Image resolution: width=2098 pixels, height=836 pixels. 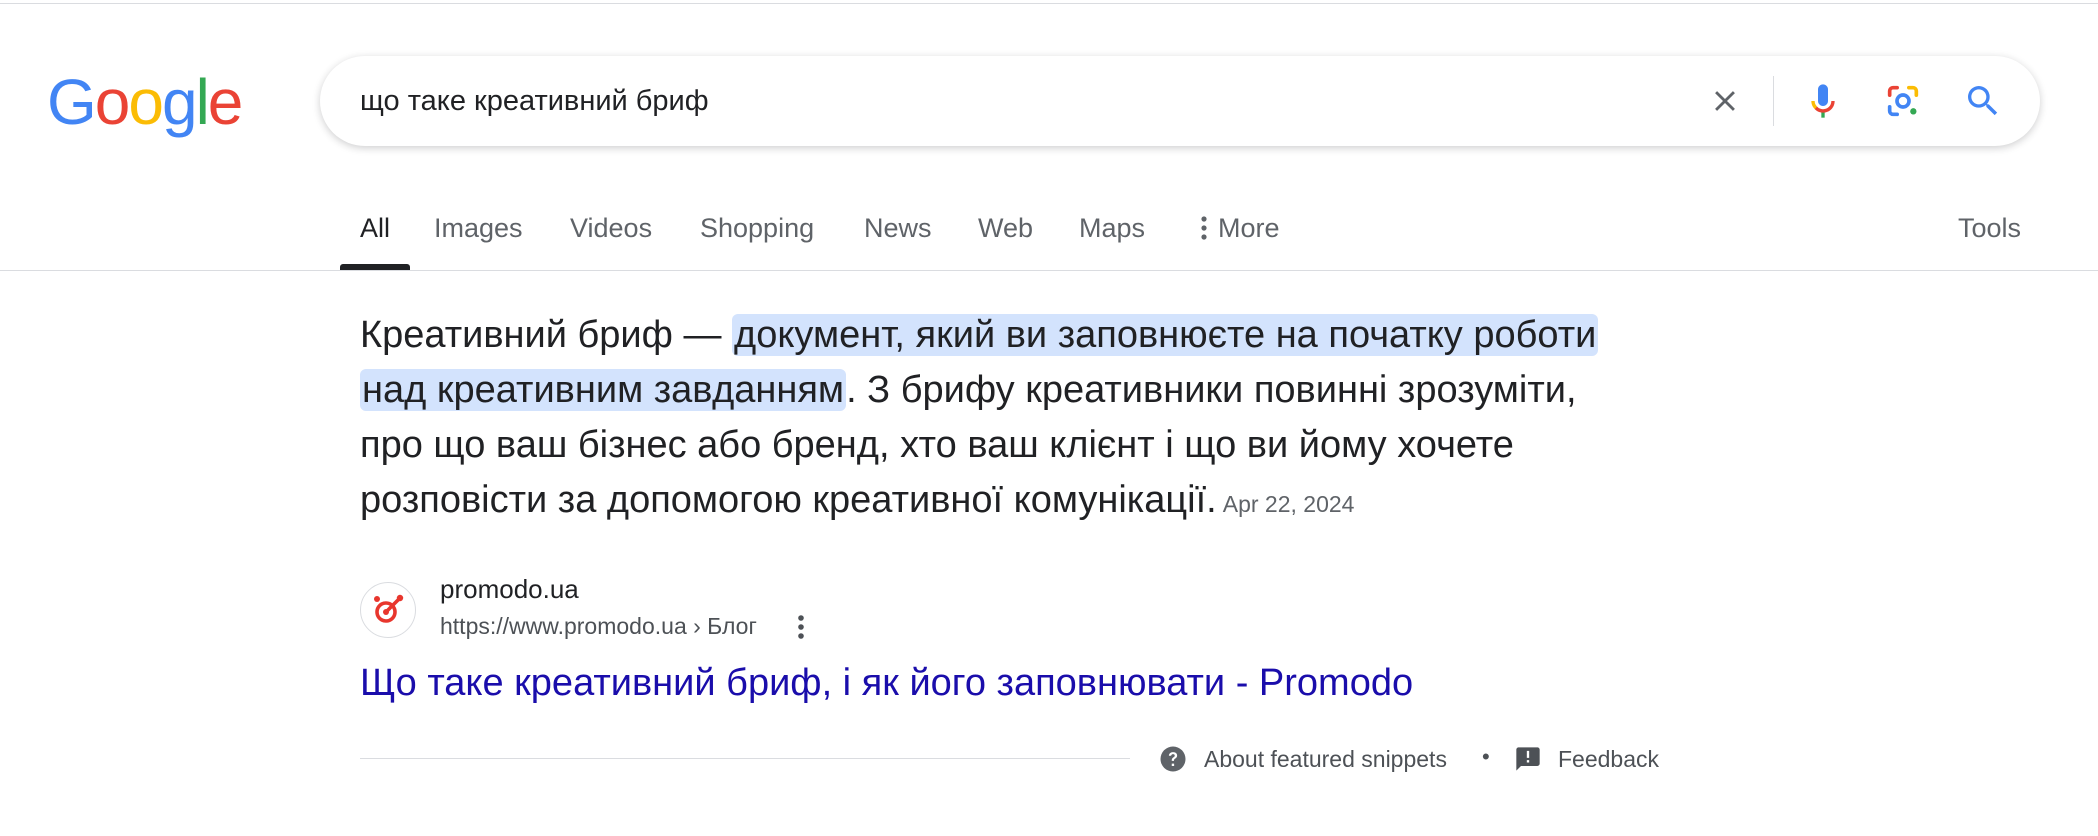 What do you see at coordinates (179, 102) in the screenshot?
I see `logo-letter: g` at bounding box center [179, 102].